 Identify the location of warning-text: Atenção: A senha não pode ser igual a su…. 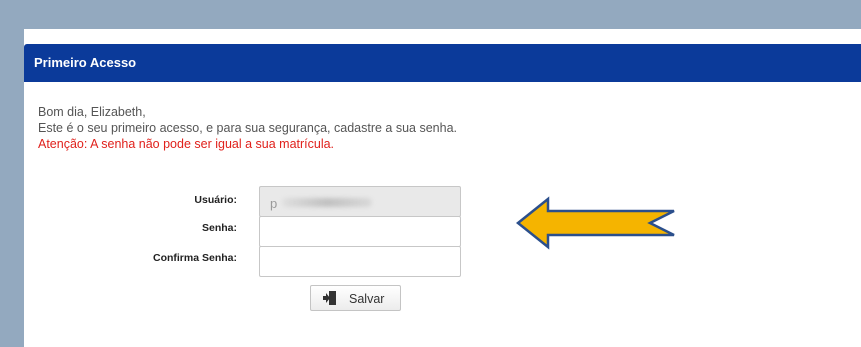
(186, 144).